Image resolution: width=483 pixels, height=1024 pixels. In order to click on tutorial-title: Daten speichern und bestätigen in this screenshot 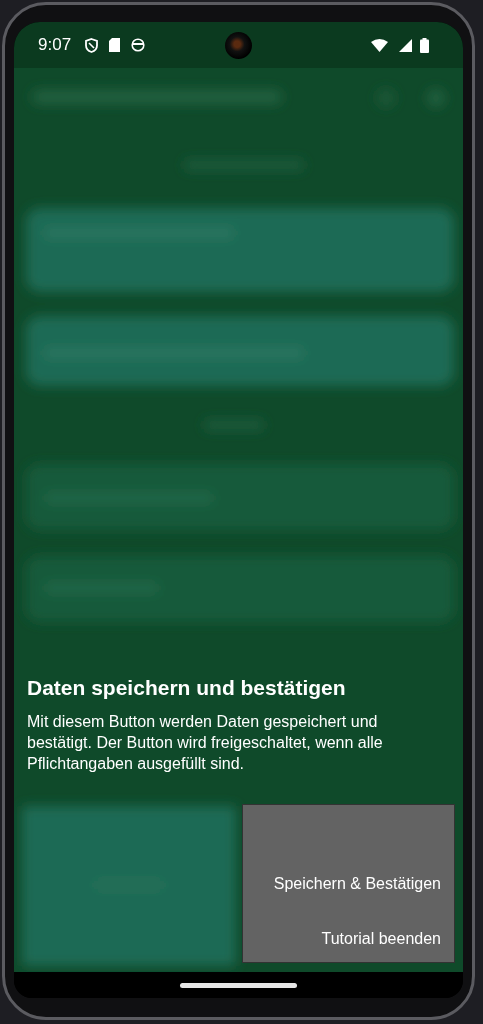, I will do `click(187, 688)`.